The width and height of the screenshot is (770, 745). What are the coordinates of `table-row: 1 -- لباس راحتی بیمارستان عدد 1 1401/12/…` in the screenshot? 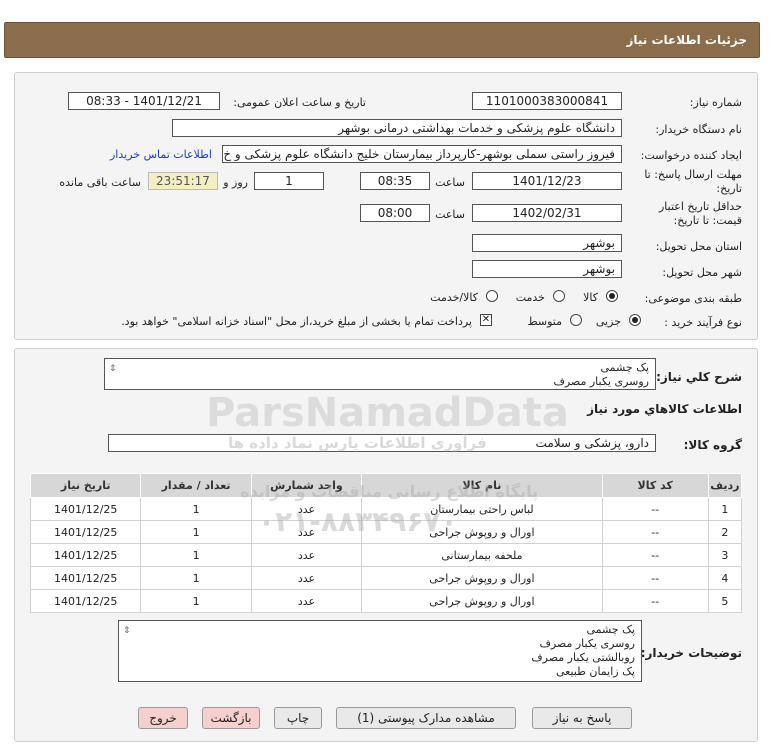 It's located at (386, 509).